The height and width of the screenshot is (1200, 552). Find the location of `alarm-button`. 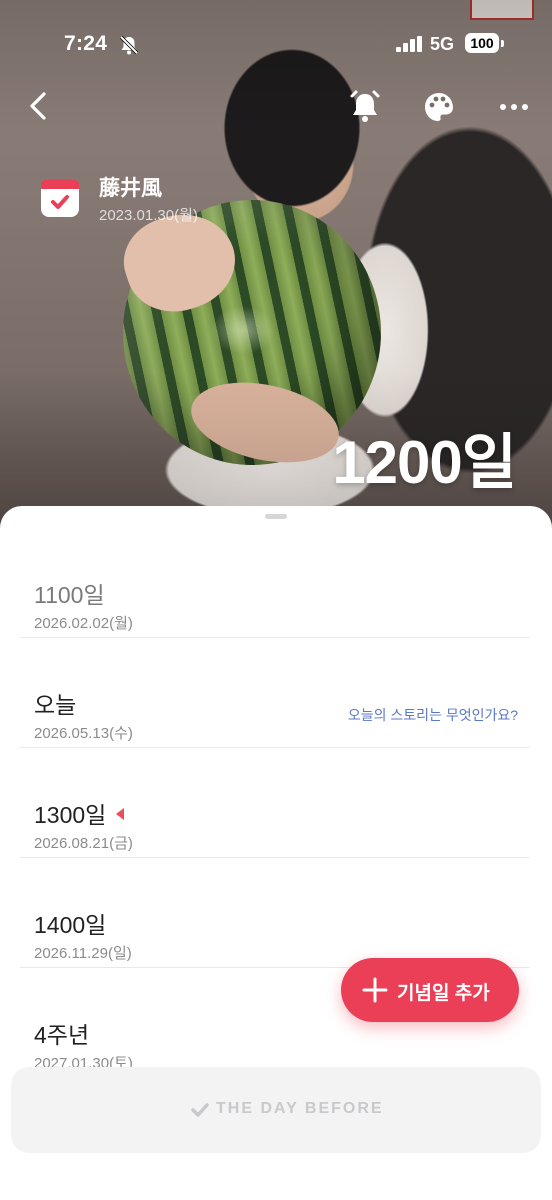

alarm-button is located at coordinates (365, 107).